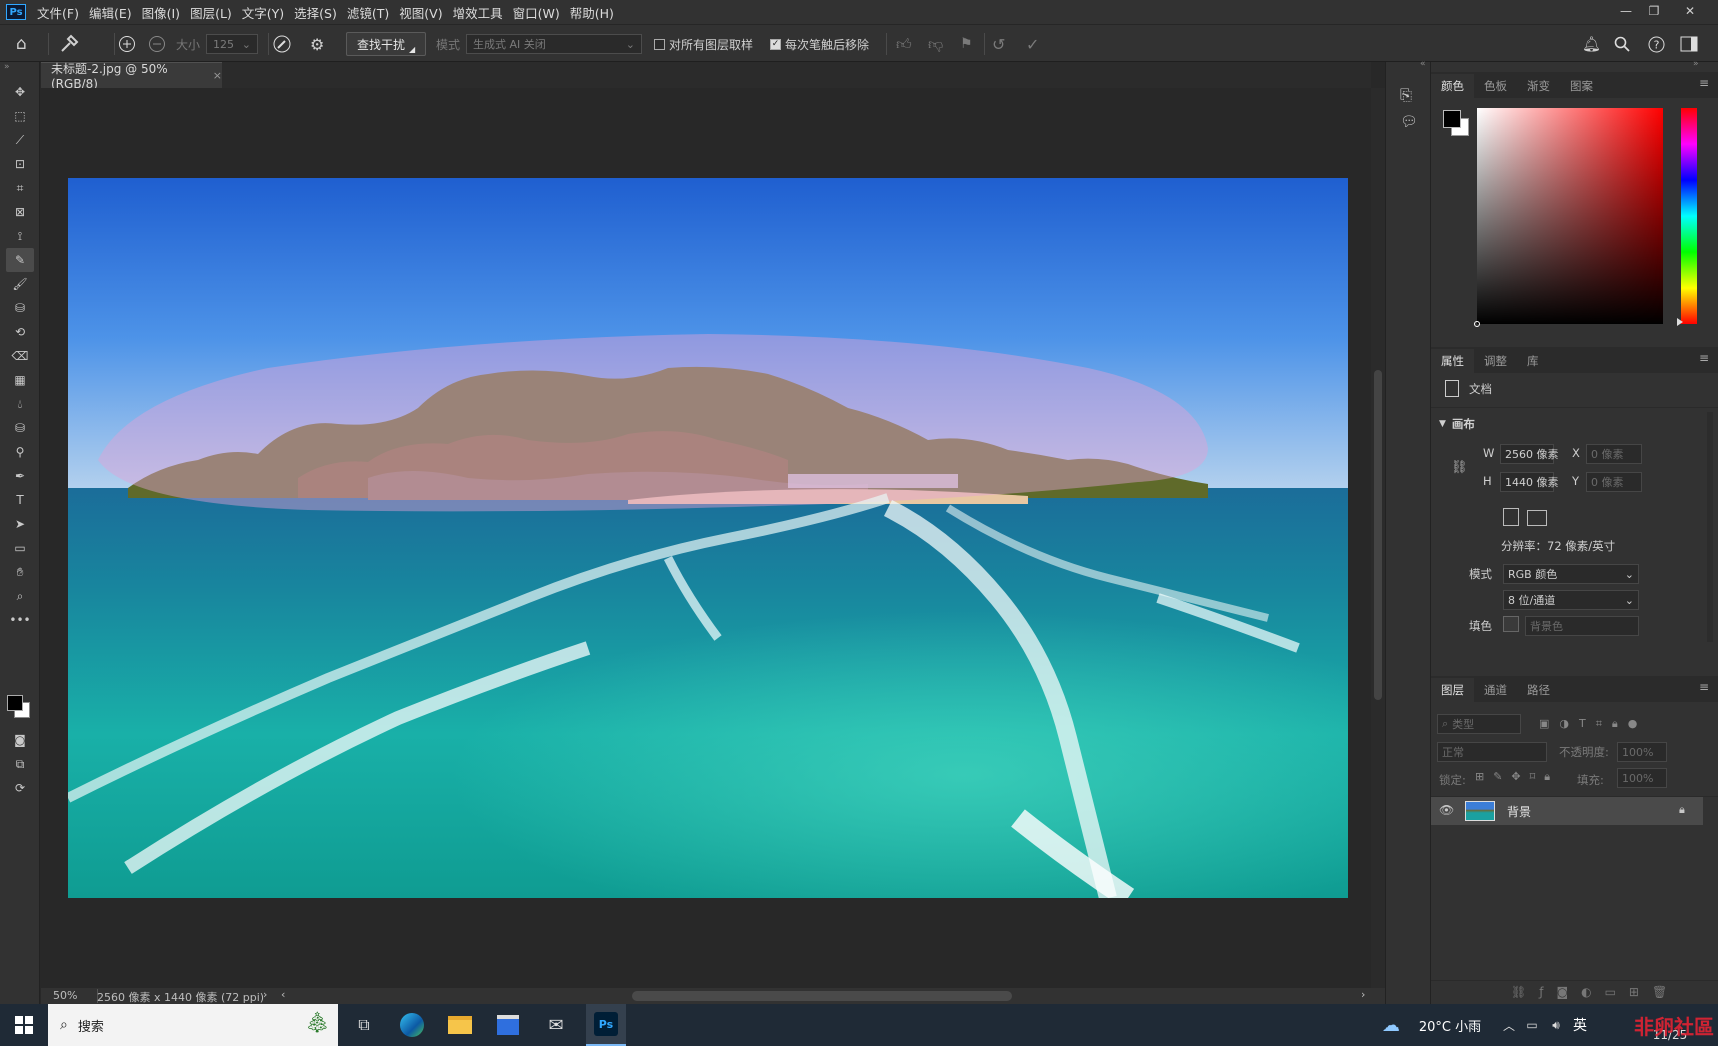  What do you see at coordinates (110, 12) in the screenshot?
I see `menu-item-1: 编辑(E)` at bounding box center [110, 12].